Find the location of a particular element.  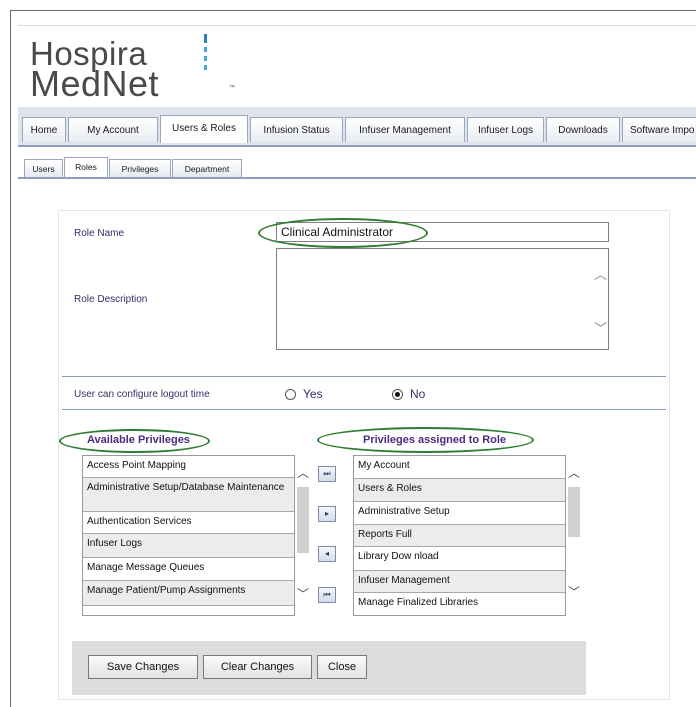

available-header-highlight is located at coordinates (134, 441).